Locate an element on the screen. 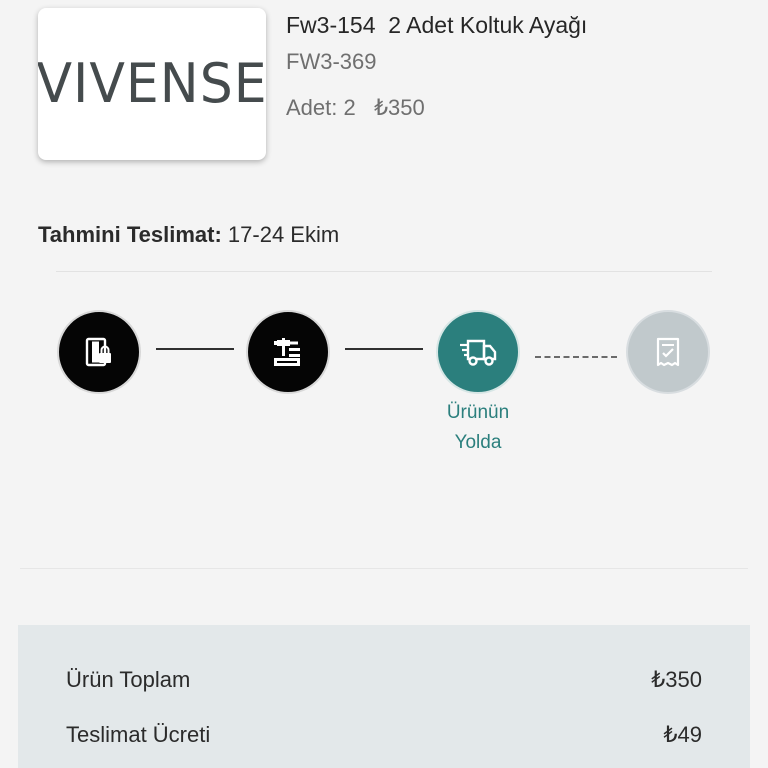 The height and width of the screenshot is (768, 768). tracker-step-order-received is located at coordinates (99, 352).